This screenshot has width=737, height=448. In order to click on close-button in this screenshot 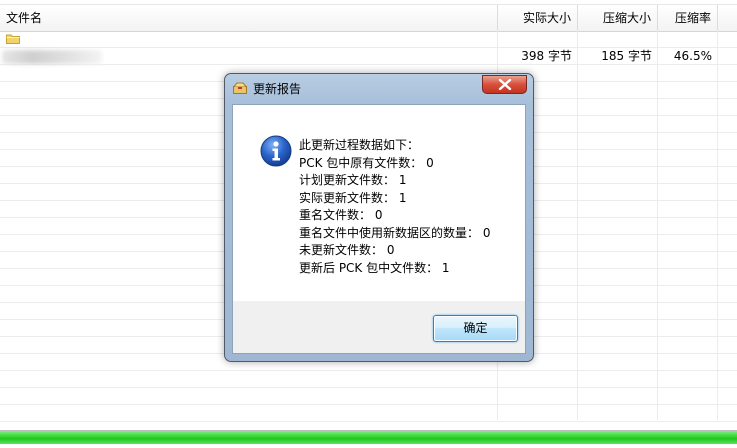, I will do `click(504, 84)`.